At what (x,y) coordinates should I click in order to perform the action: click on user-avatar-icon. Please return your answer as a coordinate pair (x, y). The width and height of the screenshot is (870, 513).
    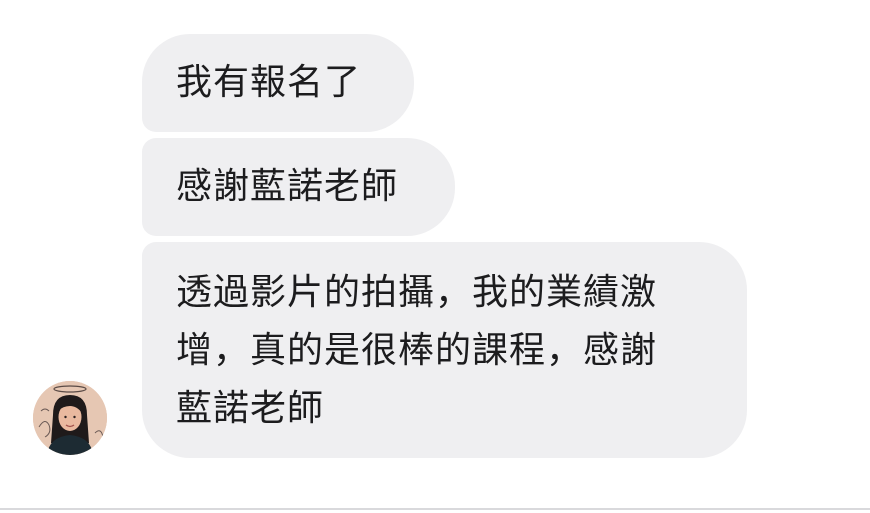
    Looking at the image, I should click on (70, 418).